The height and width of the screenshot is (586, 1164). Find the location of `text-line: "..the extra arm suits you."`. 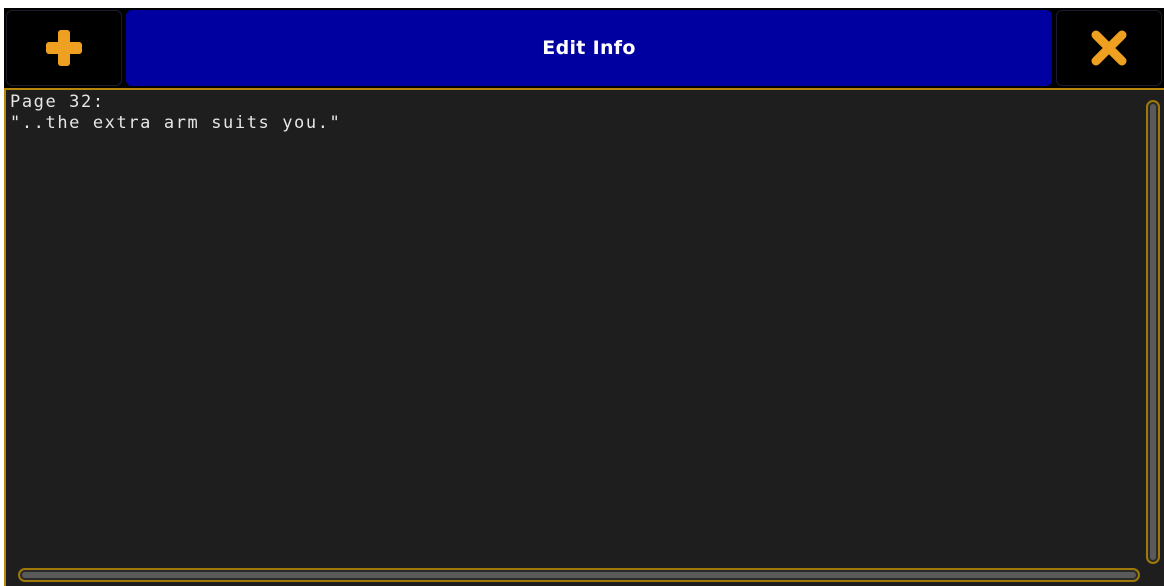

text-line: "..the extra arm suits you." is located at coordinates (176, 123).